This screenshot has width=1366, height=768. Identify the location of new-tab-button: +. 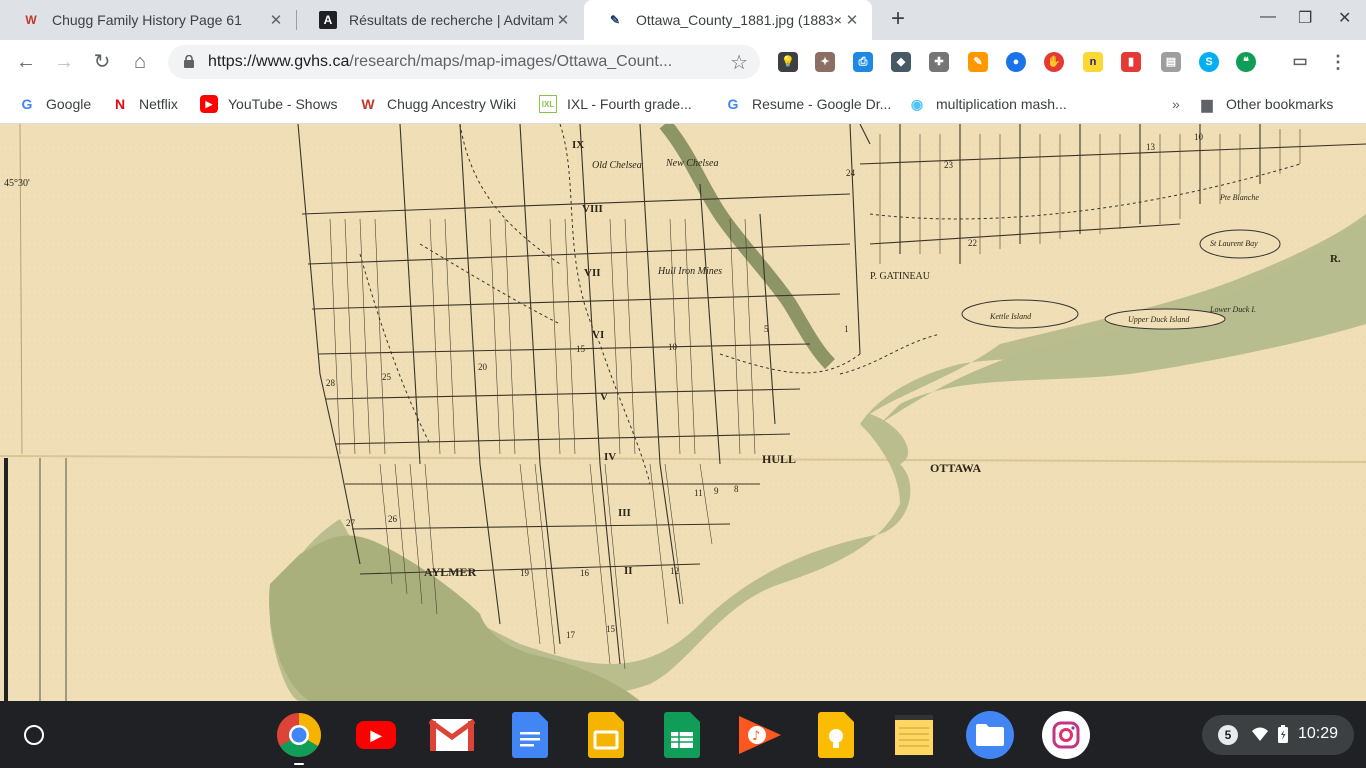
(898, 20).